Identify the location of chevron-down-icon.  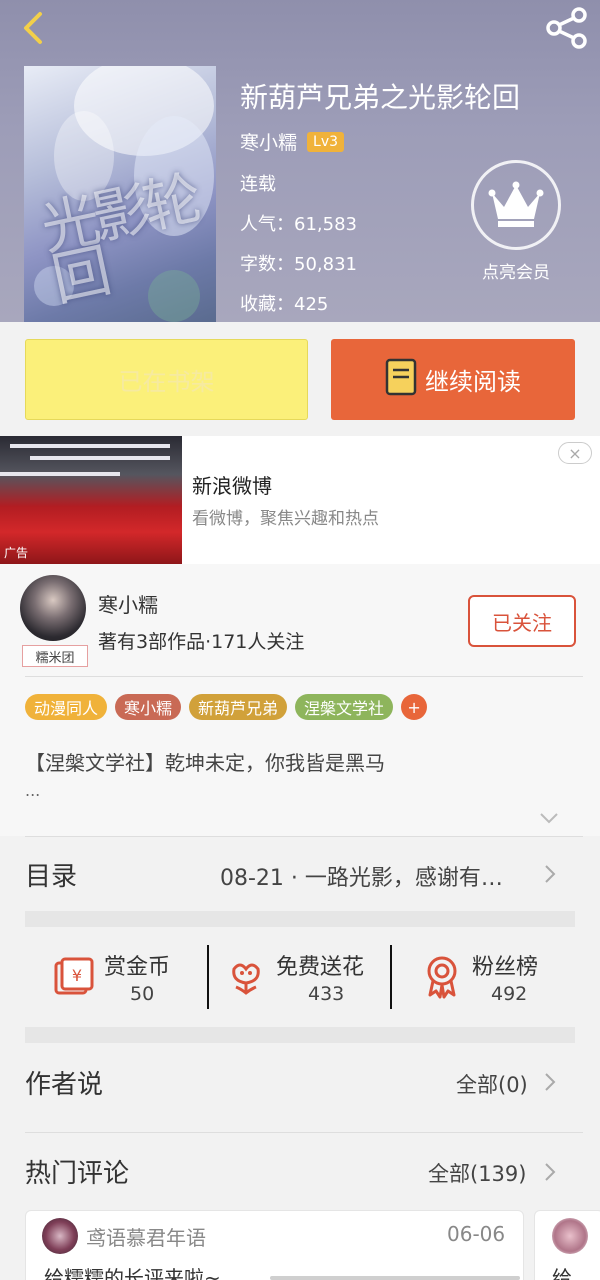
(549, 818).